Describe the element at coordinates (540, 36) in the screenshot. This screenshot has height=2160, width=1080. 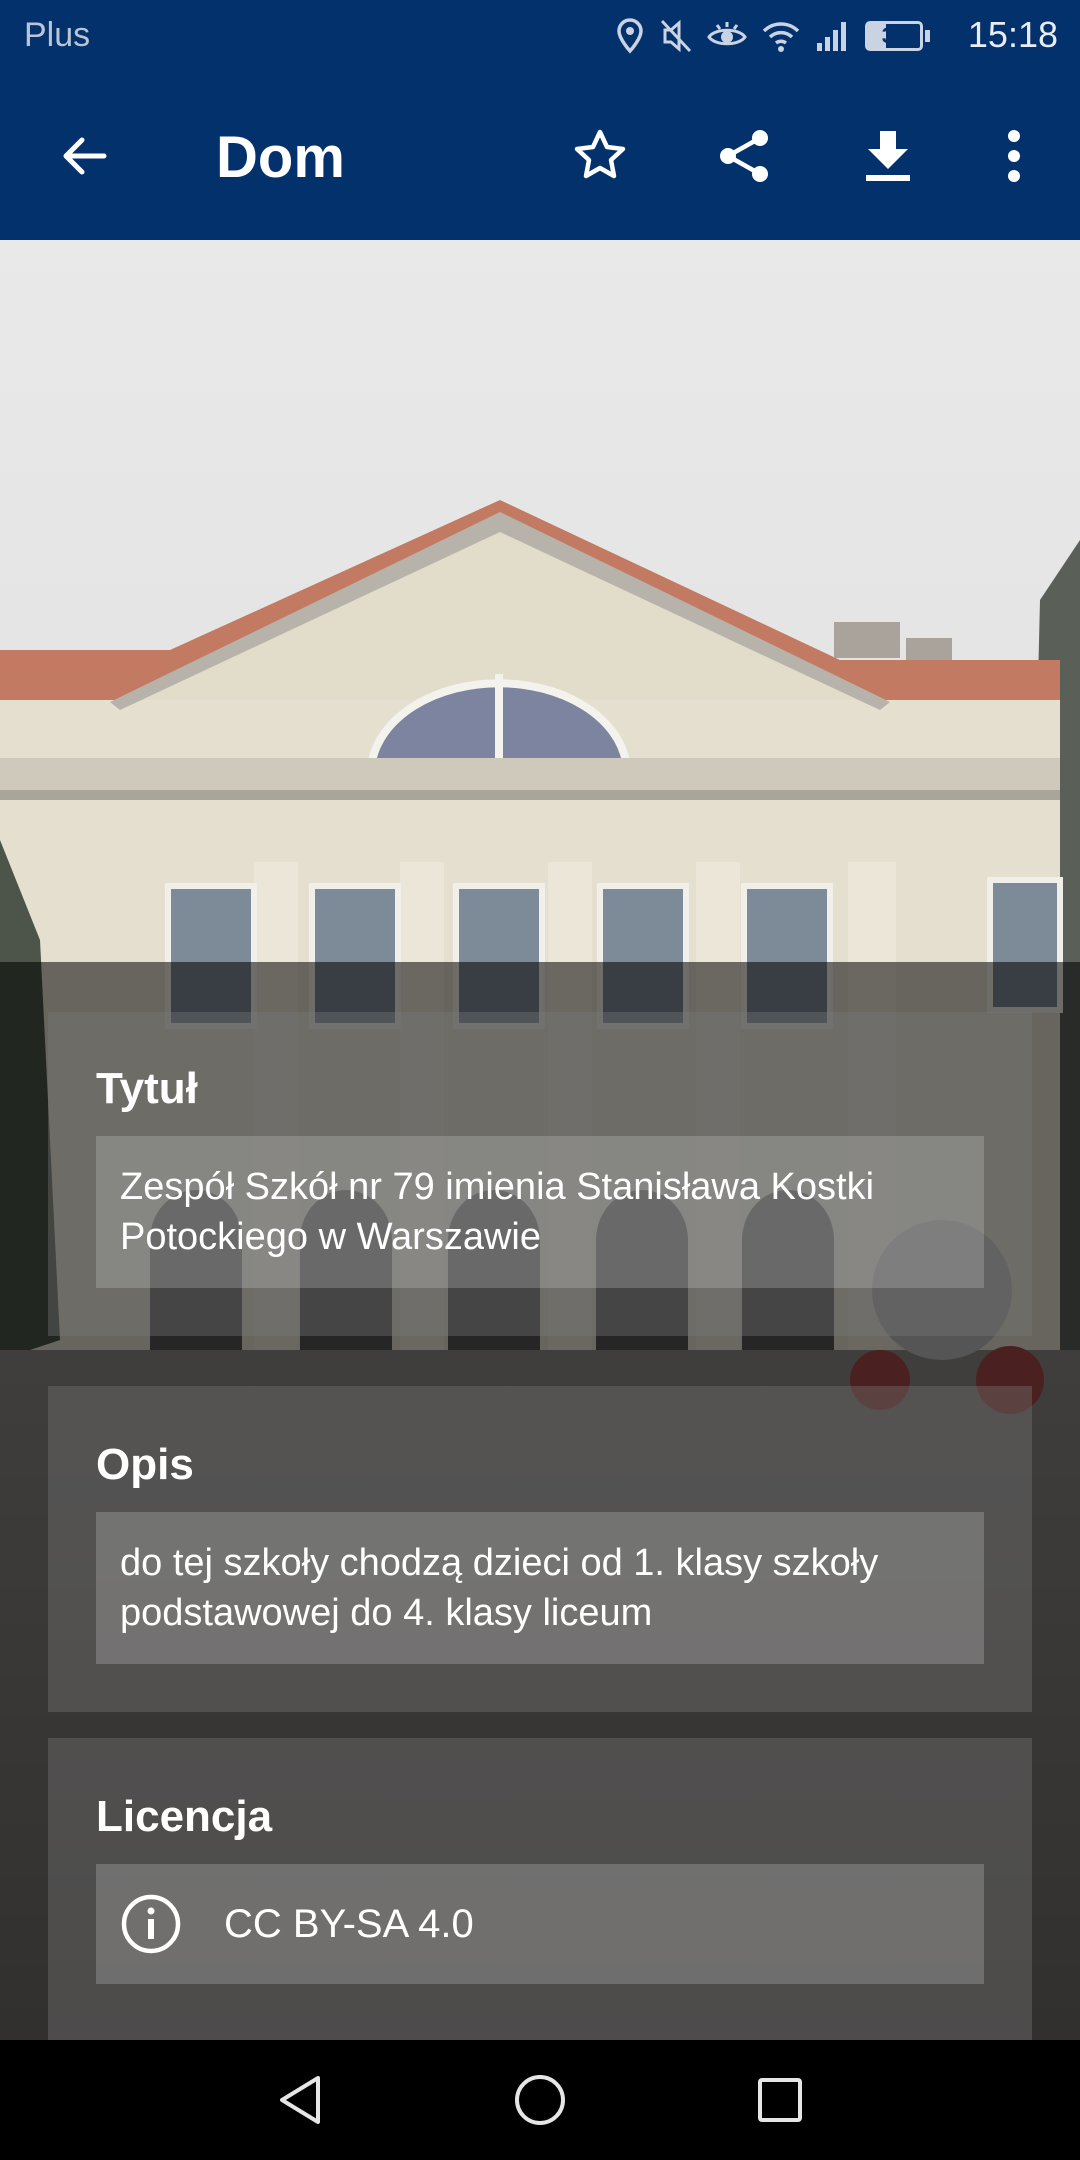
I see `status-bar: Plus 35 15:18` at that location.